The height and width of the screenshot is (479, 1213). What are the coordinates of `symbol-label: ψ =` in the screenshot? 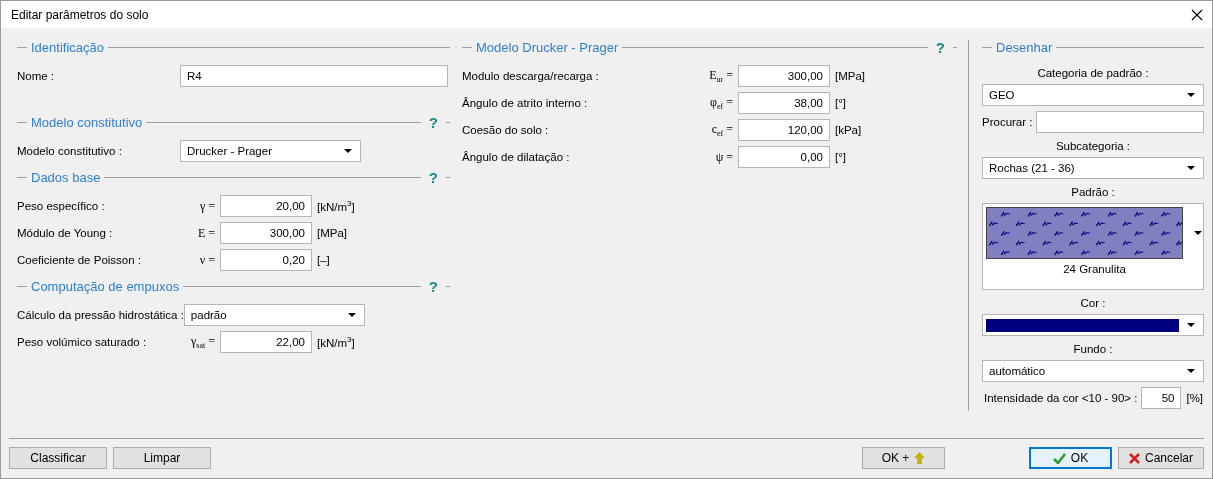 It's located at (723, 157).